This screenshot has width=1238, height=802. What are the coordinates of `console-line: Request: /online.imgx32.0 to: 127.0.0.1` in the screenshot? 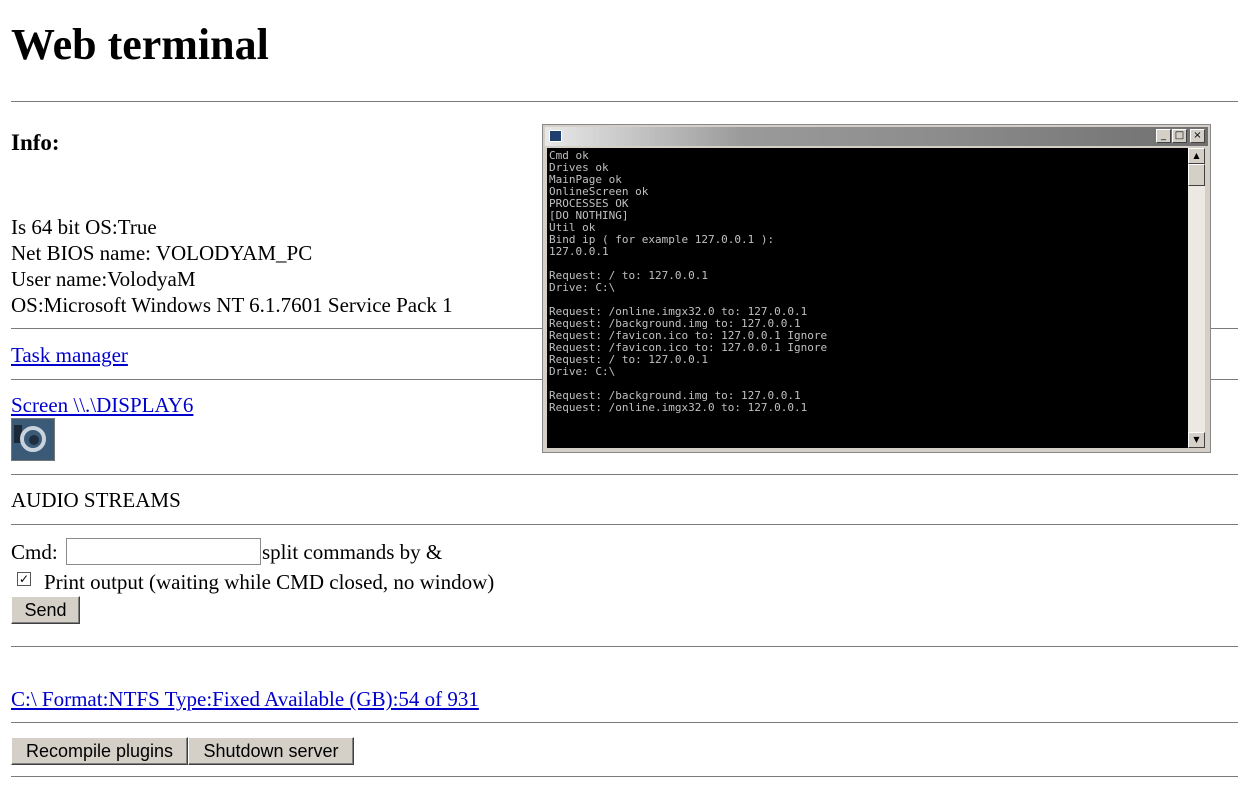 It's located at (678, 407).